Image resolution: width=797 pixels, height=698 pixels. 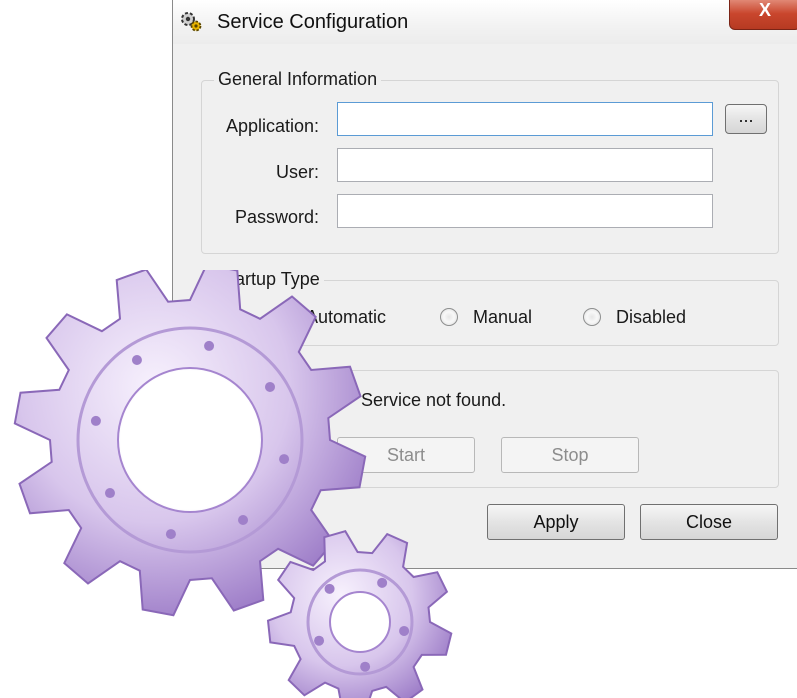 I want to click on window-close-button: X, so click(x=763, y=15).